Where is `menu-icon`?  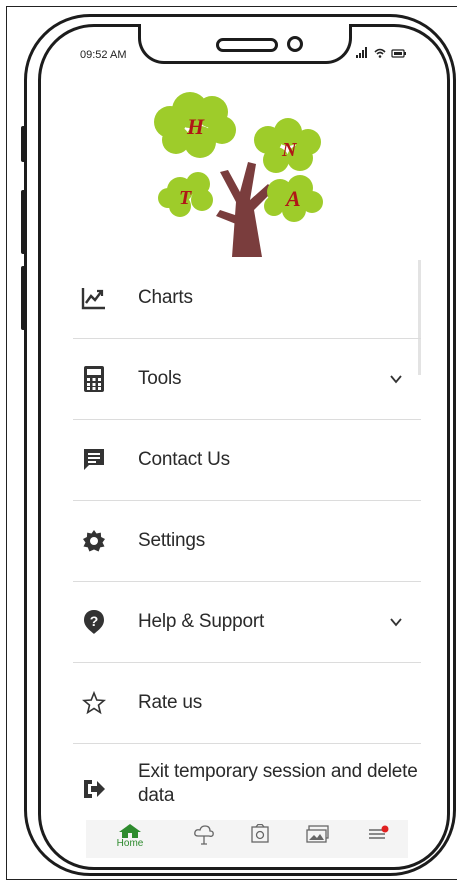
menu-icon is located at coordinates (379, 832).